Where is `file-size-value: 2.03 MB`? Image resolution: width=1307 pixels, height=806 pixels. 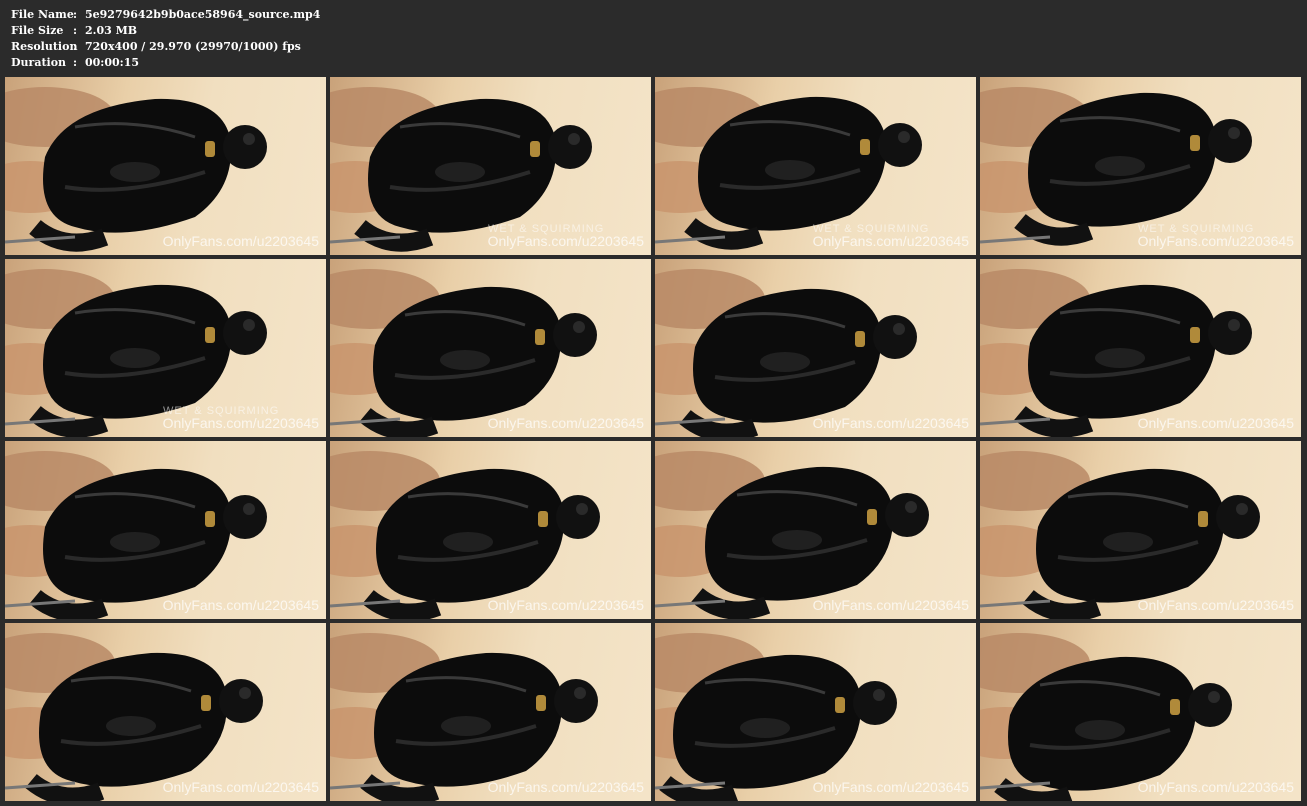 file-size-value: 2.03 MB is located at coordinates (111, 30).